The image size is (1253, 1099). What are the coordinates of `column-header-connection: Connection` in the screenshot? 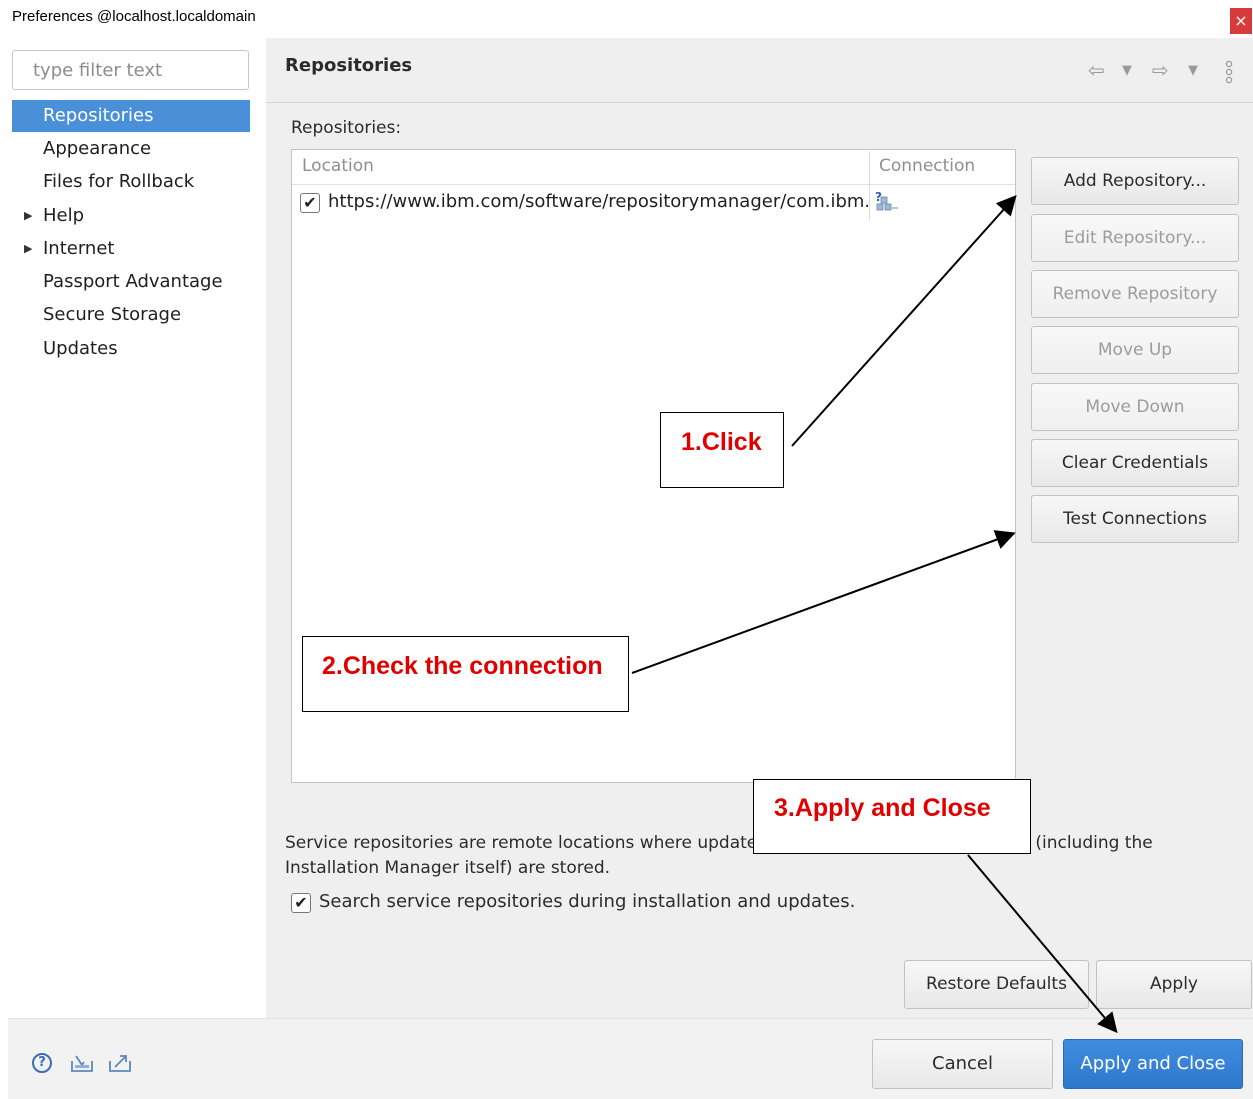 It's located at (927, 166).